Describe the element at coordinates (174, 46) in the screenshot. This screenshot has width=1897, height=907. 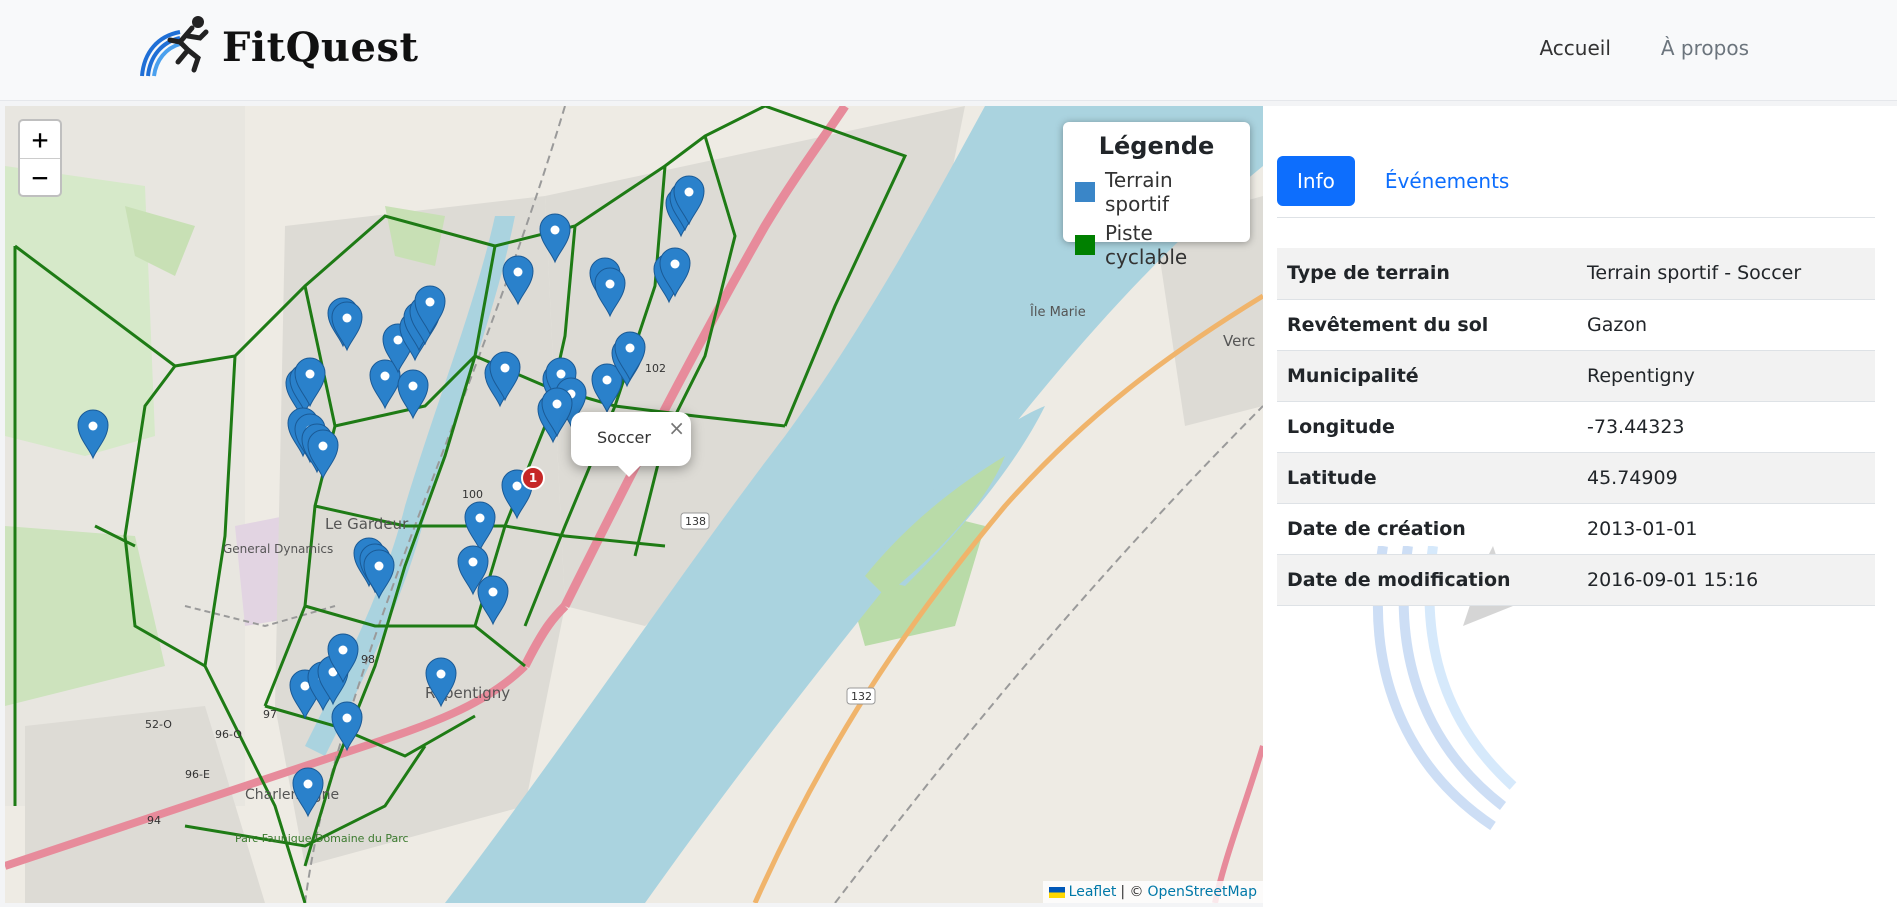
I see `runner-logo-icon` at that location.